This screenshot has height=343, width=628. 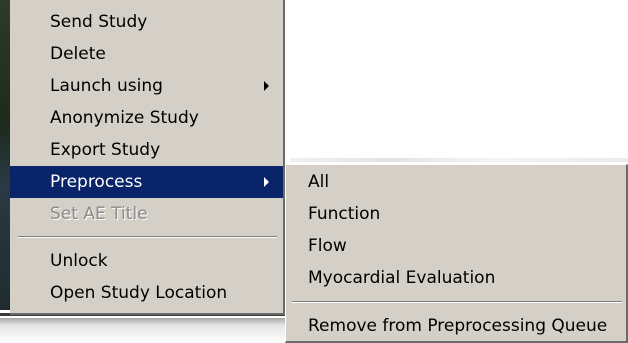 What do you see at coordinates (146, 261) in the screenshot?
I see `menu-item-unlock: Unlock` at bounding box center [146, 261].